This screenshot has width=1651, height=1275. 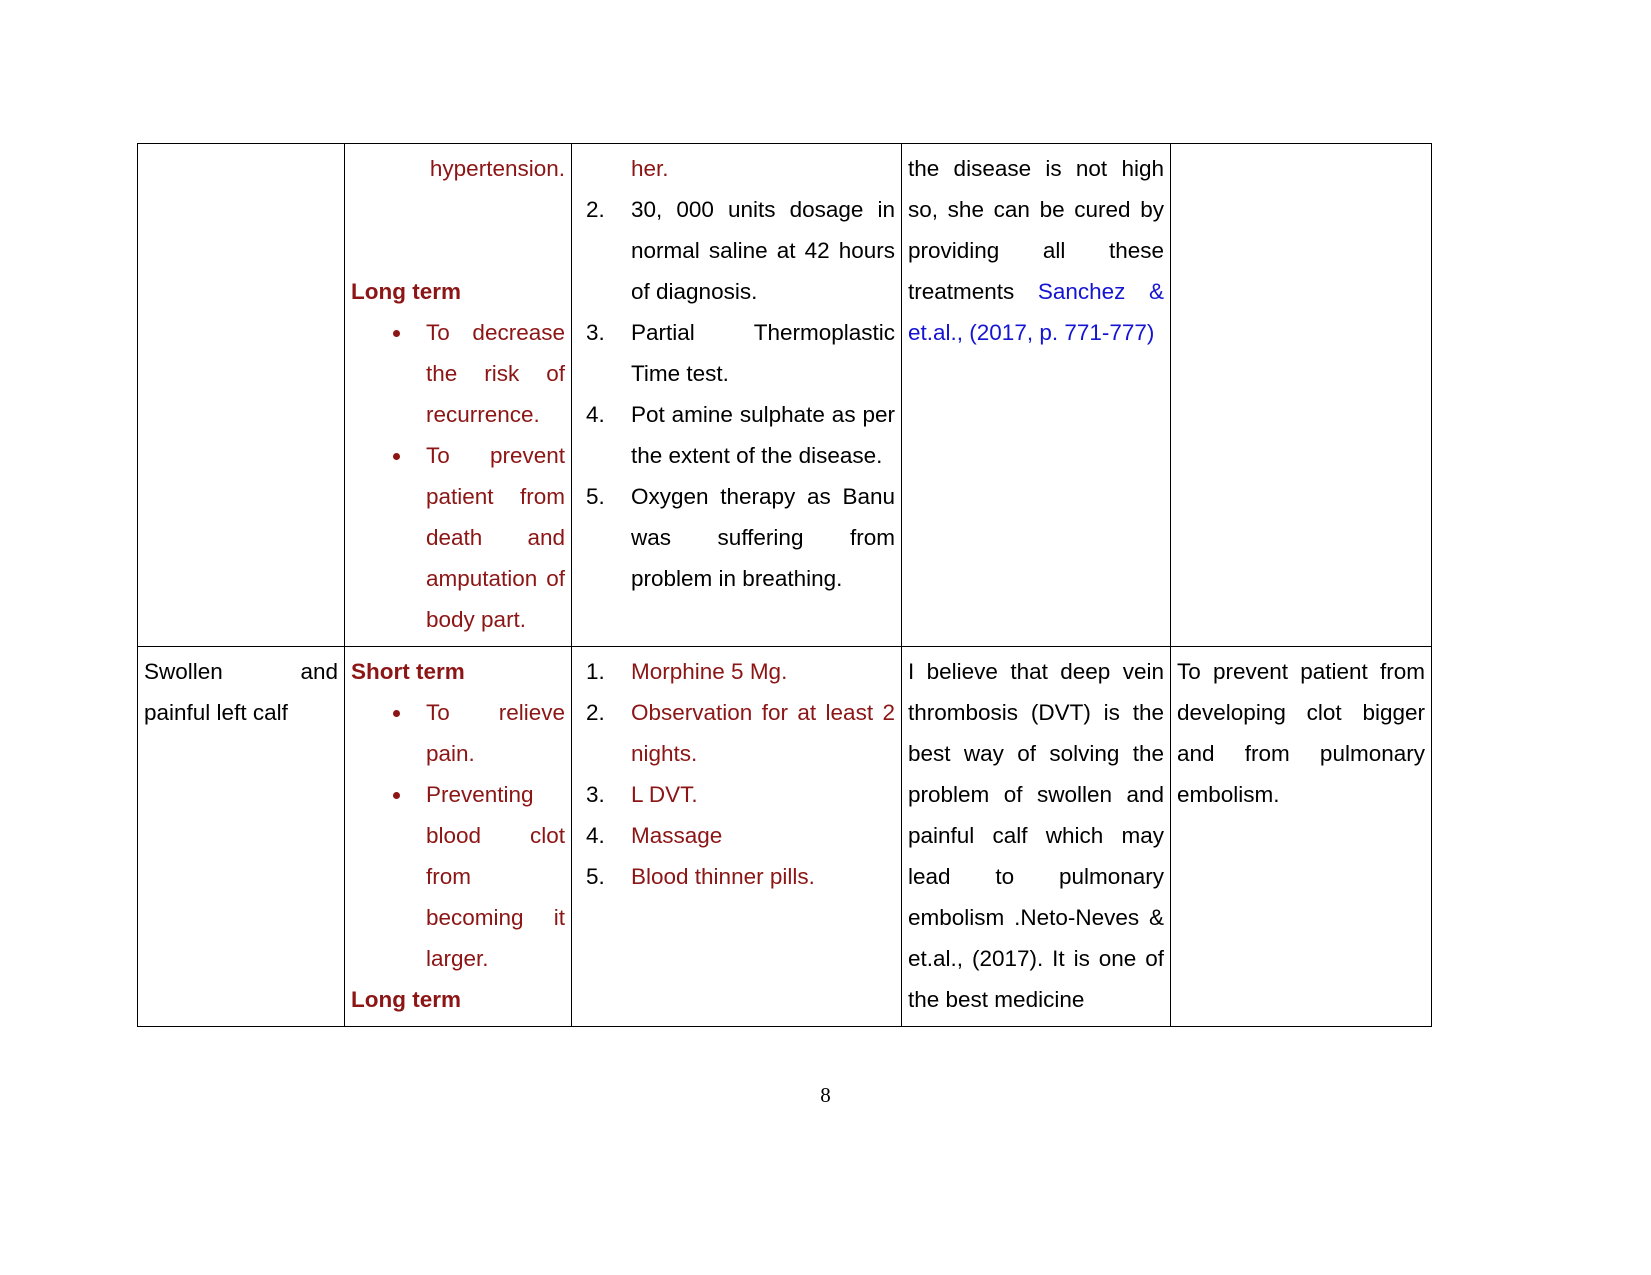 I want to click on list-item: Observation for at least 2 nights., so click(x=736, y=733).